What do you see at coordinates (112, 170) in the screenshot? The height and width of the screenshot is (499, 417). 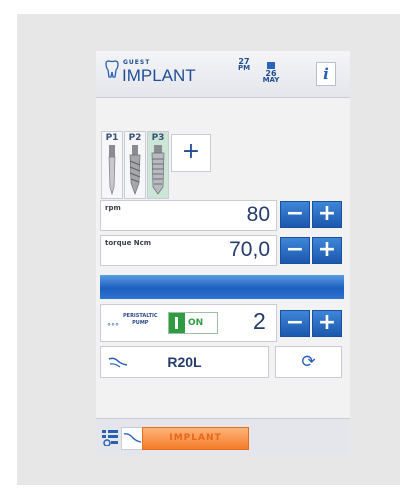 I see `drill-icon` at bounding box center [112, 170].